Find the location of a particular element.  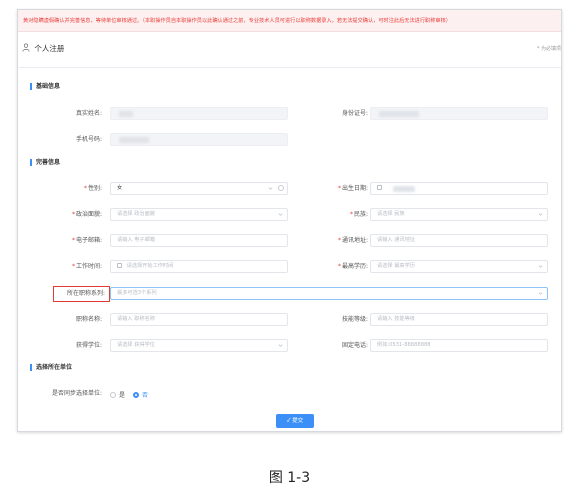

ethnic-placeholder: 请选择 民族 is located at coordinates (391, 214).